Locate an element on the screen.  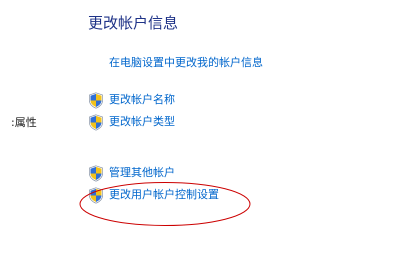
change-account-name-link: 更改帐户名称 is located at coordinates (131, 100).